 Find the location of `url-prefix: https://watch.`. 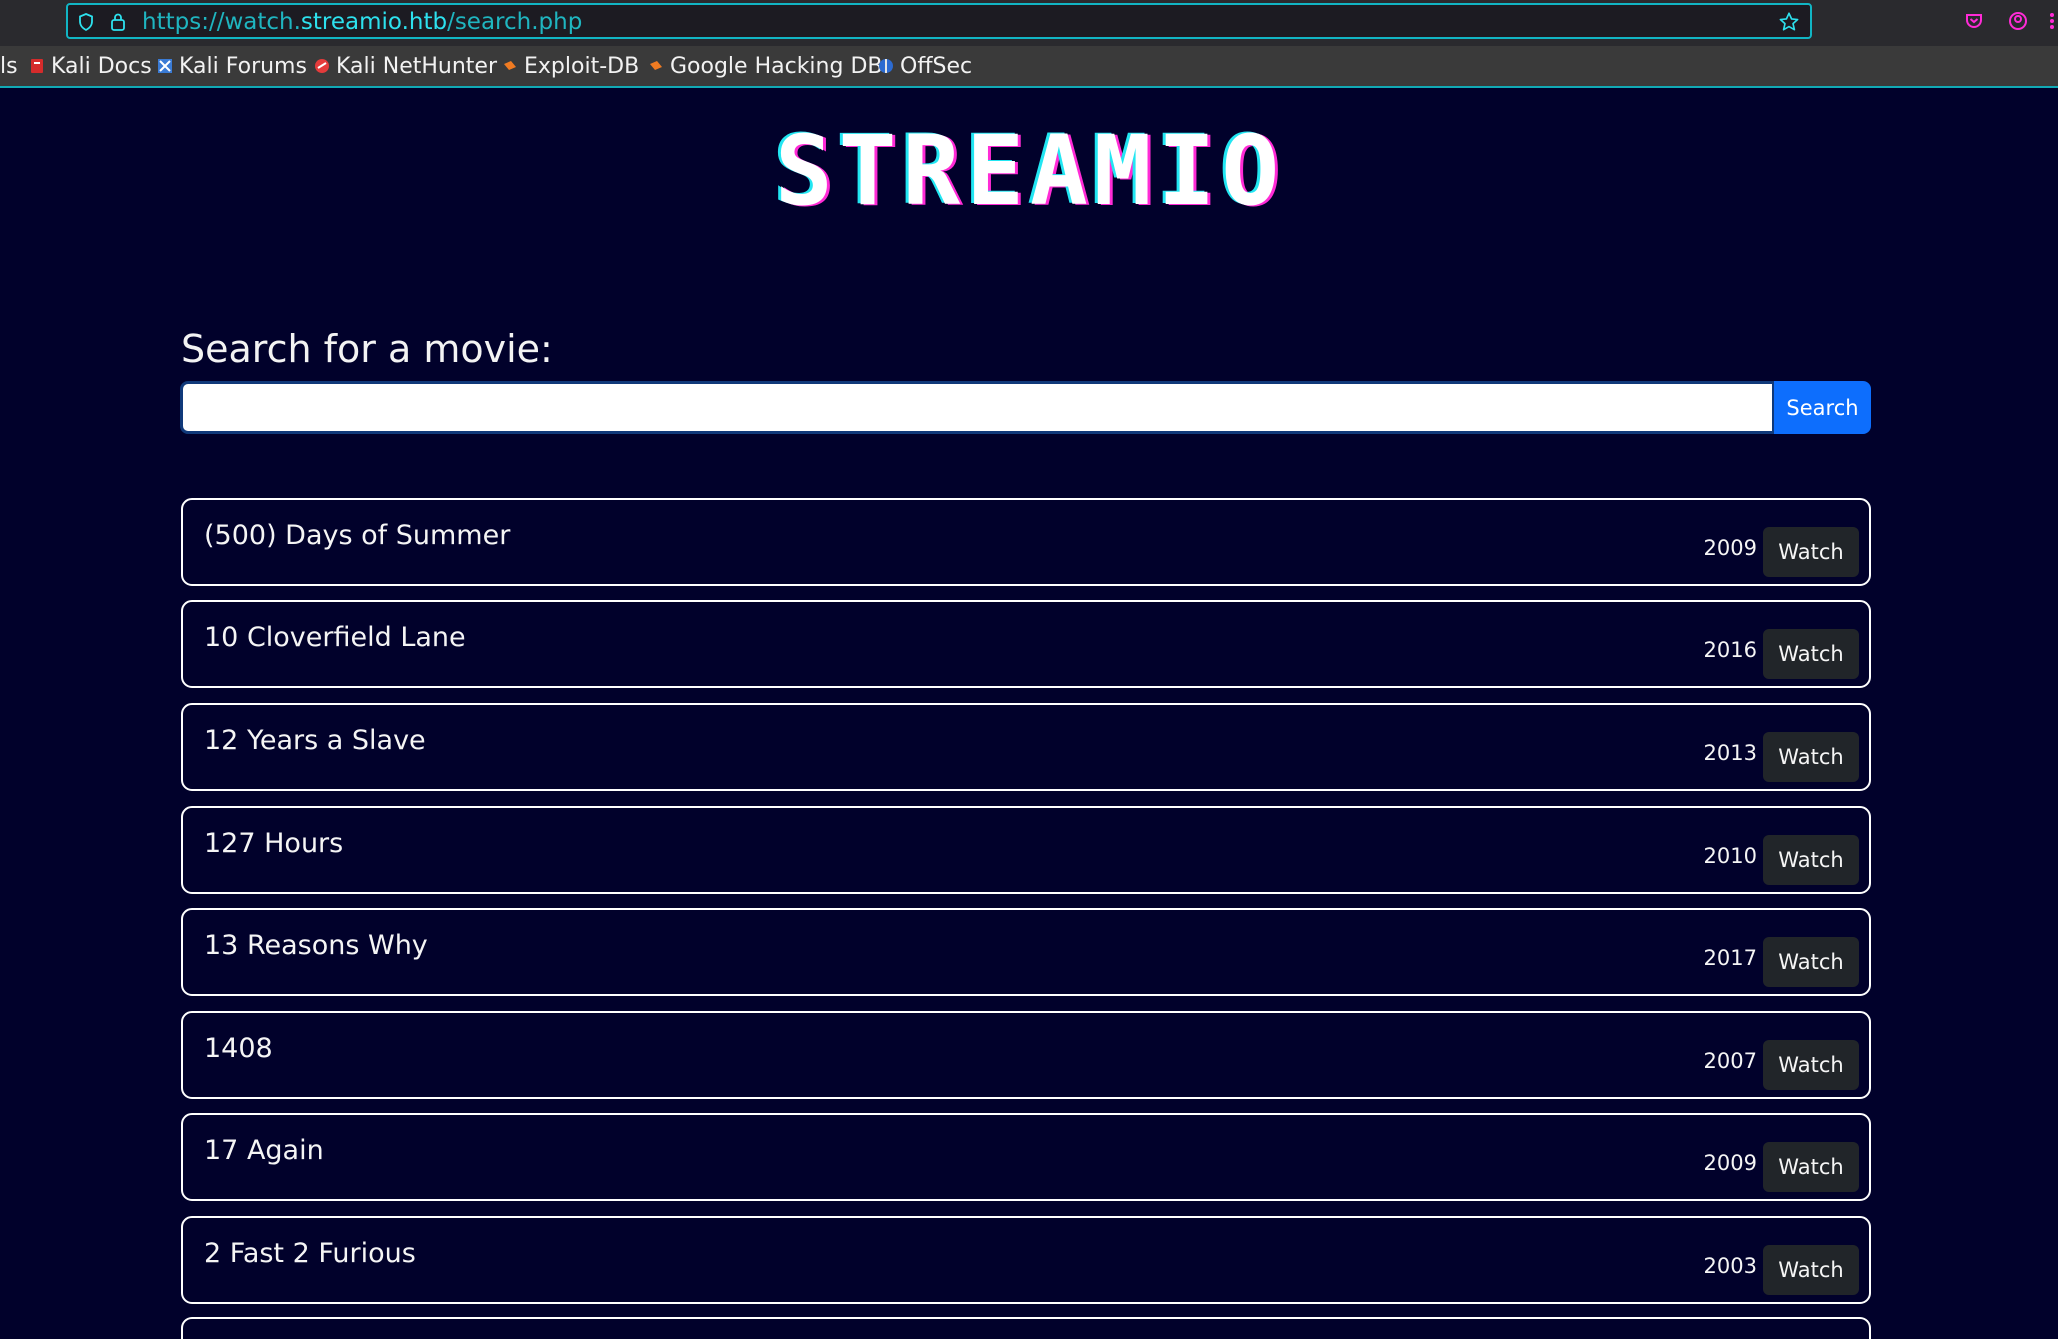

url-prefix: https://watch. is located at coordinates (221, 22).